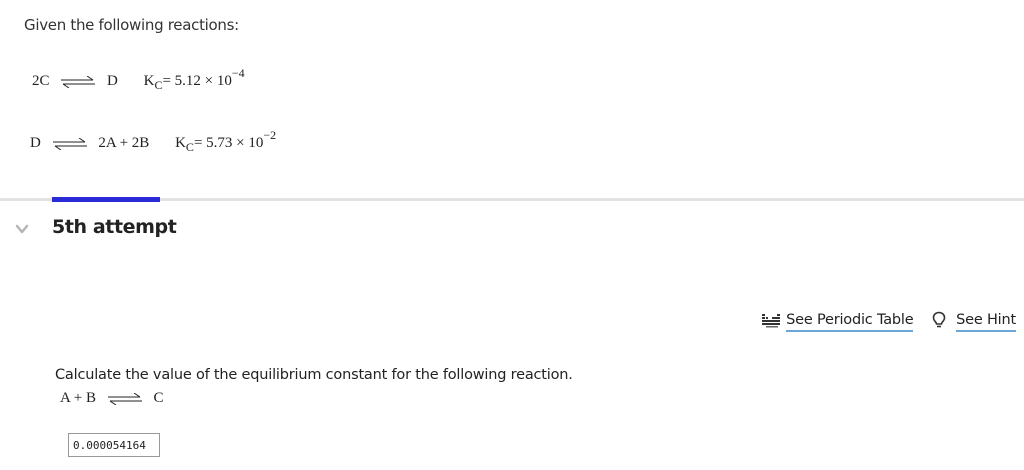  Describe the element at coordinates (138, 79) in the screenshot. I see `reaction-1: 2C D KC= 5.12 × 10−4` at that location.